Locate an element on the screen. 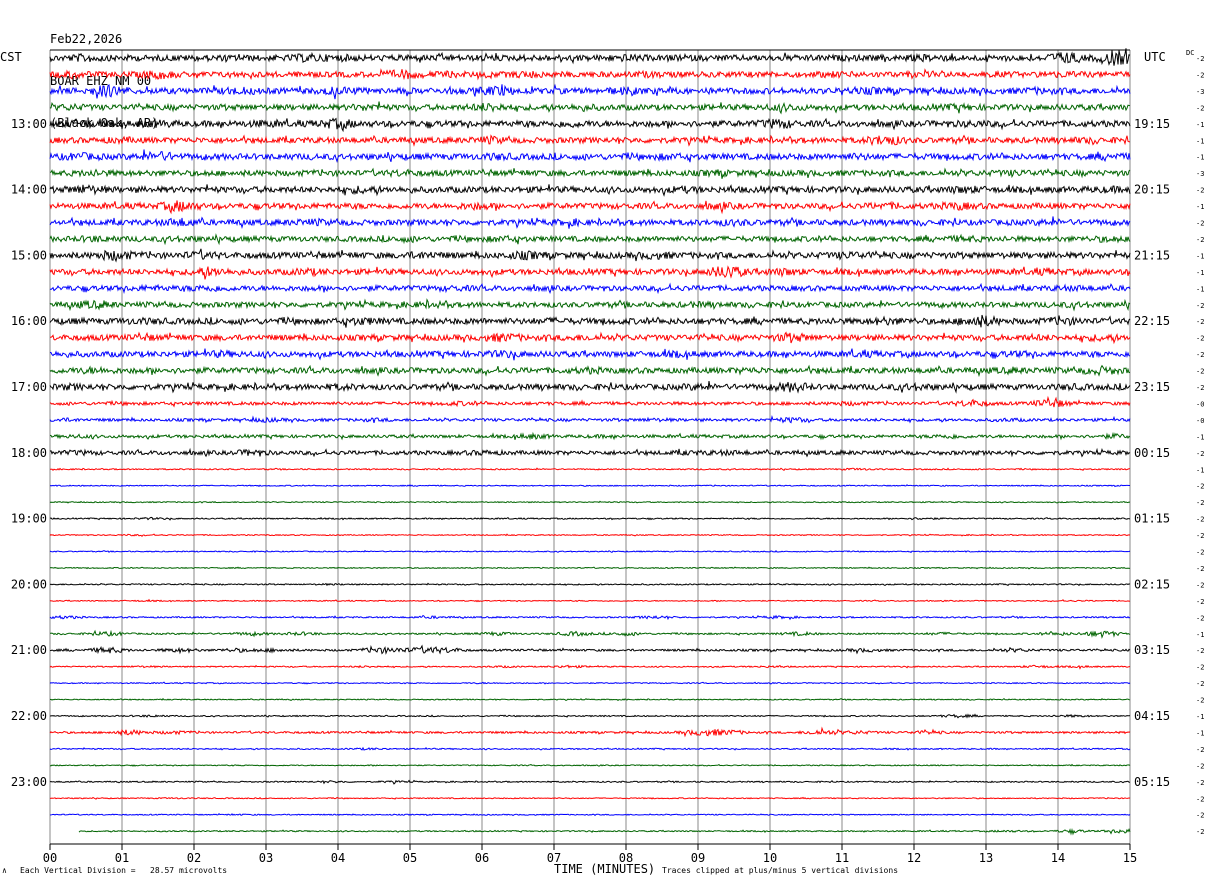 Image resolution: width=1210 pixels, height=886 pixels. left-hour-label: 23:00 is located at coordinates (29, 782).